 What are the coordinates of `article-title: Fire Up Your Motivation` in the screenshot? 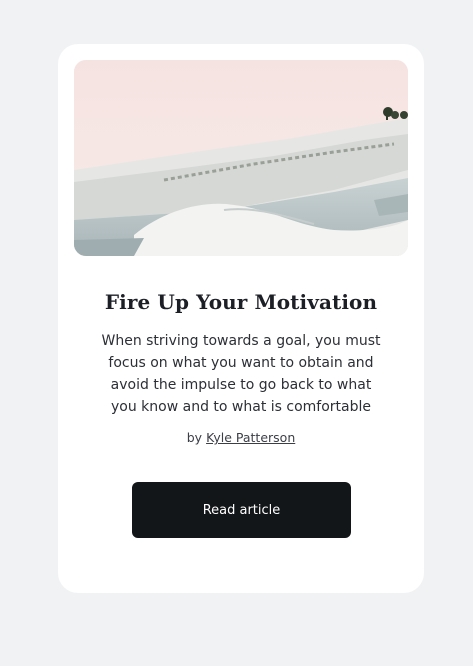 It's located at (241, 302).